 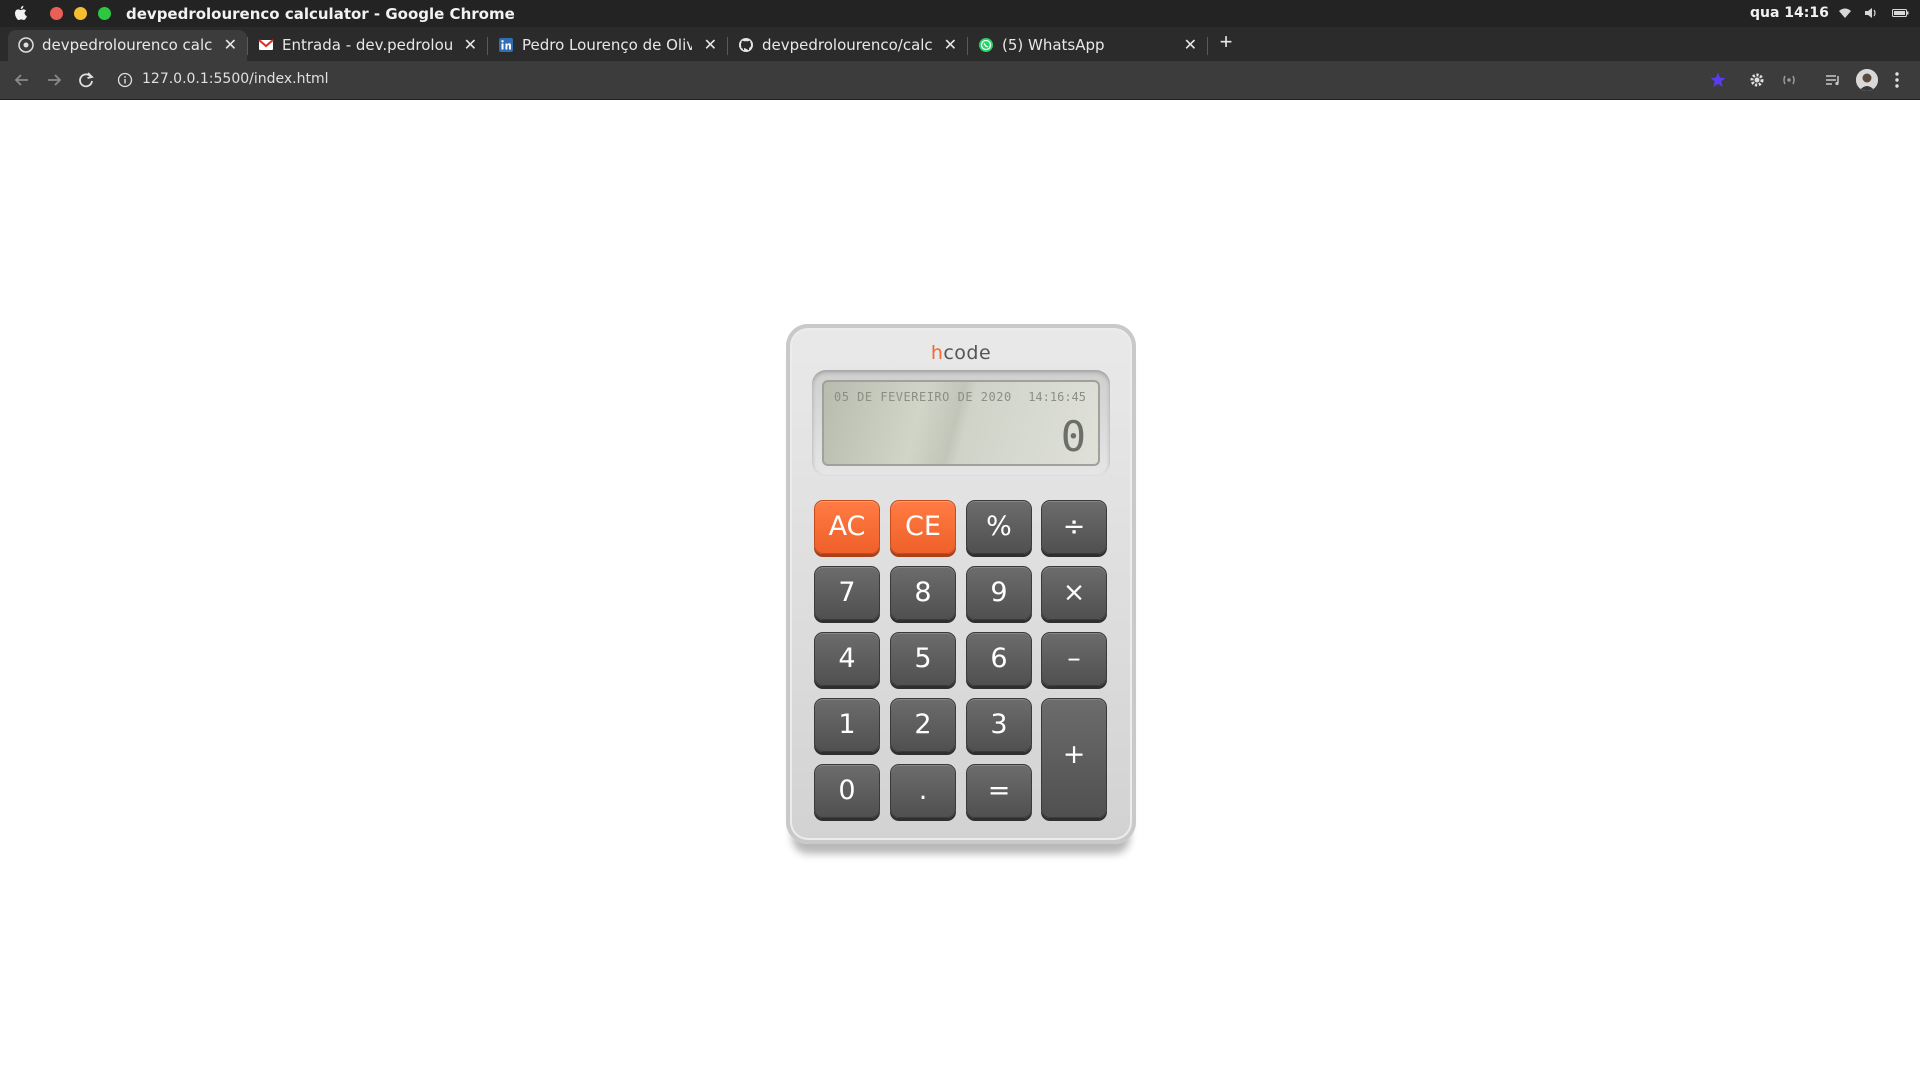 I want to click on brand-logo: hcode, so click(x=961, y=353).